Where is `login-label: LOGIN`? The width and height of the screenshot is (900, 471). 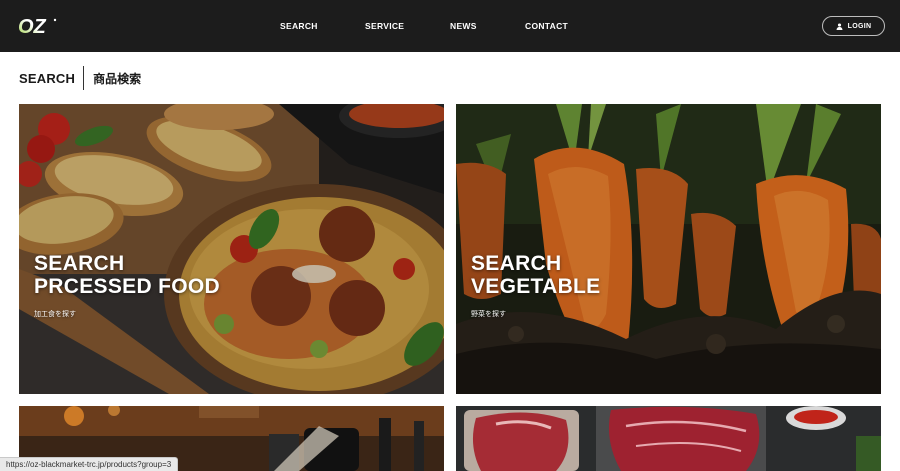 login-label: LOGIN is located at coordinates (859, 26).